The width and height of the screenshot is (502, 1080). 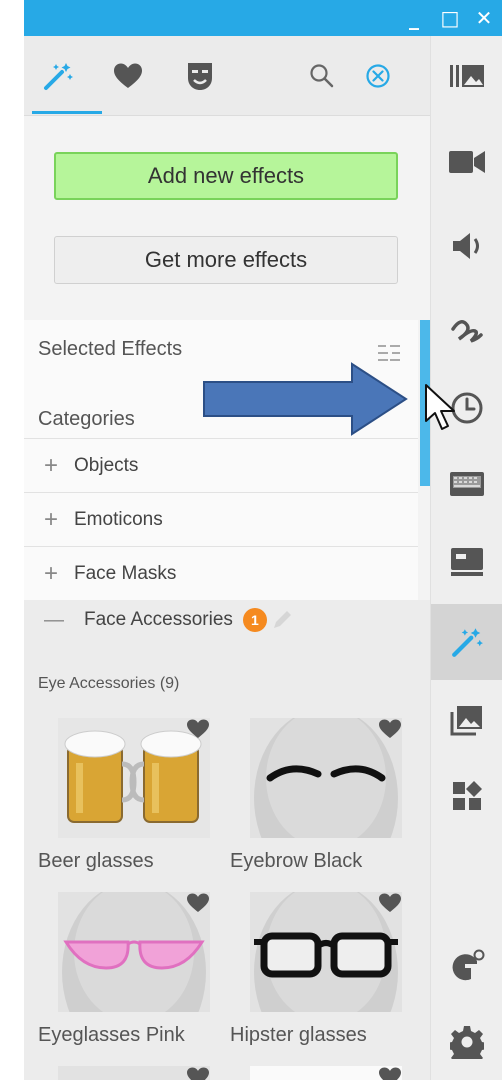 What do you see at coordinates (125, 573) in the screenshot?
I see `category-label: Face Masks` at bounding box center [125, 573].